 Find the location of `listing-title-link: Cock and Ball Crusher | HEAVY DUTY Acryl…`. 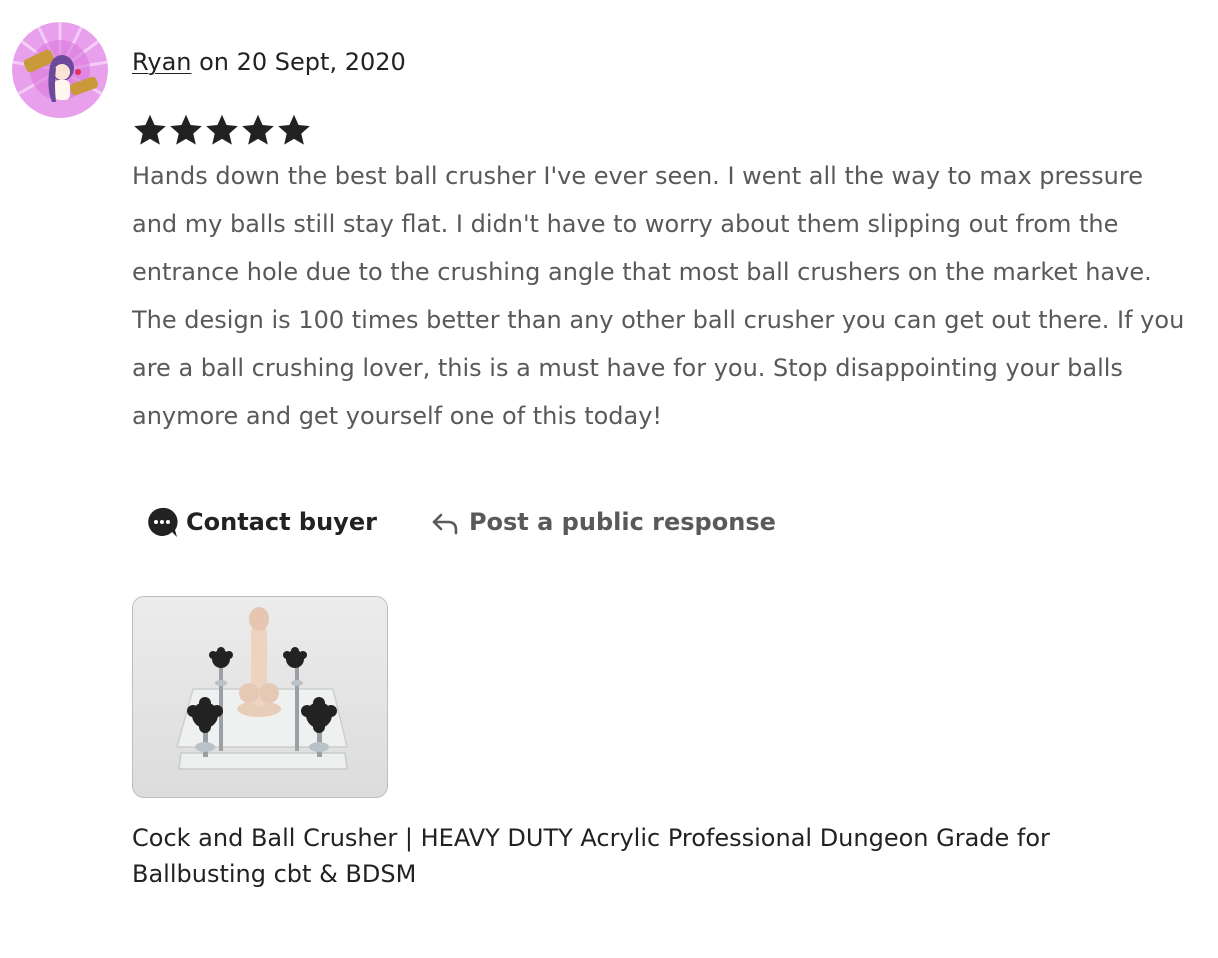

listing-title-link: Cock and Ball Crusher | HEAVY DUTY Acryl… is located at coordinates (632, 856).